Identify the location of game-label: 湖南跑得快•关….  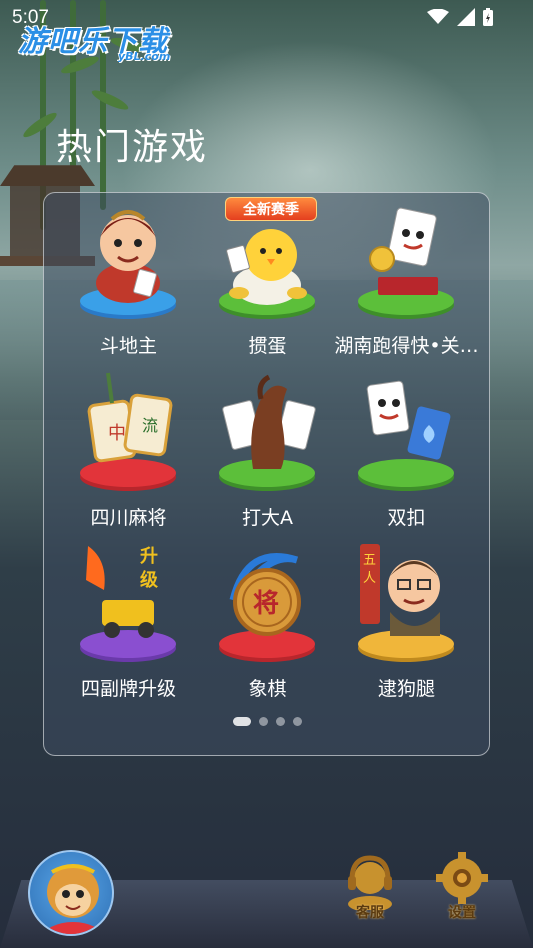
(406, 346).